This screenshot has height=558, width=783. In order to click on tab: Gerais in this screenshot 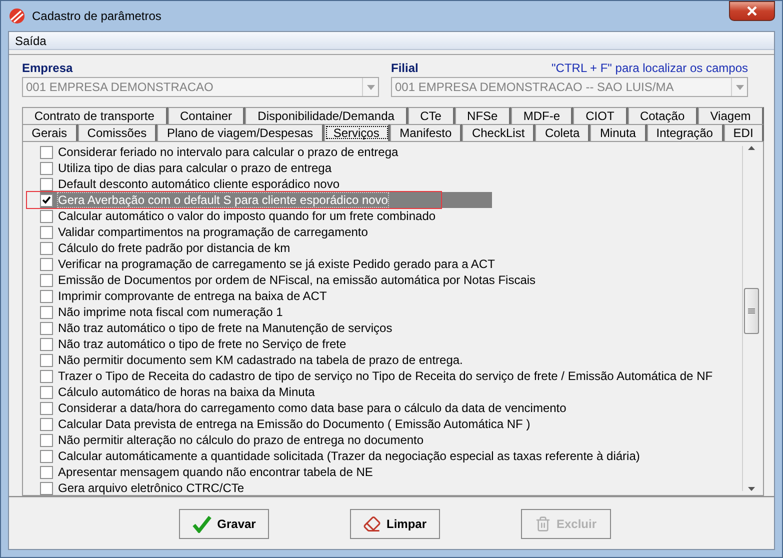, I will do `click(50, 132)`.